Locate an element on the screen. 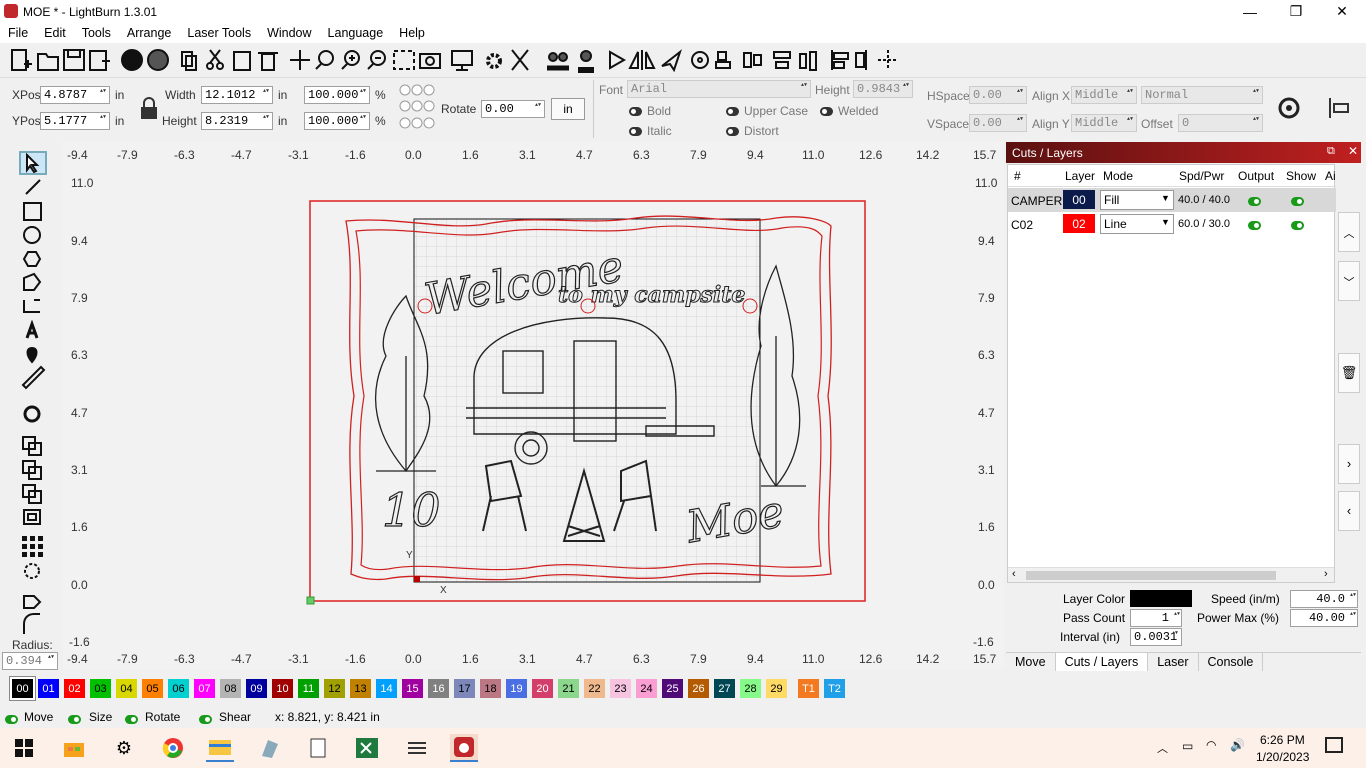 This screenshot has width=1366, height=768. selection-handle is located at coordinates (310, 600).